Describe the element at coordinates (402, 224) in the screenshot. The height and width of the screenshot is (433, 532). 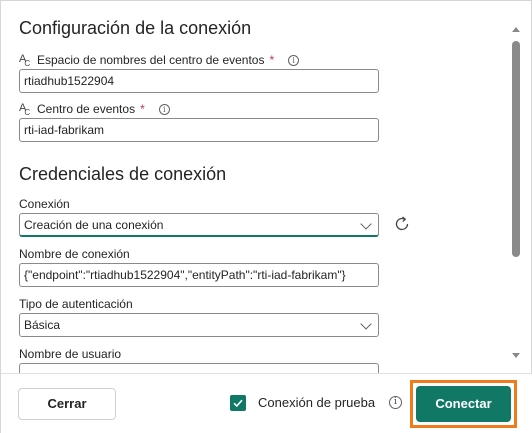
I see `refresh-icon` at that location.